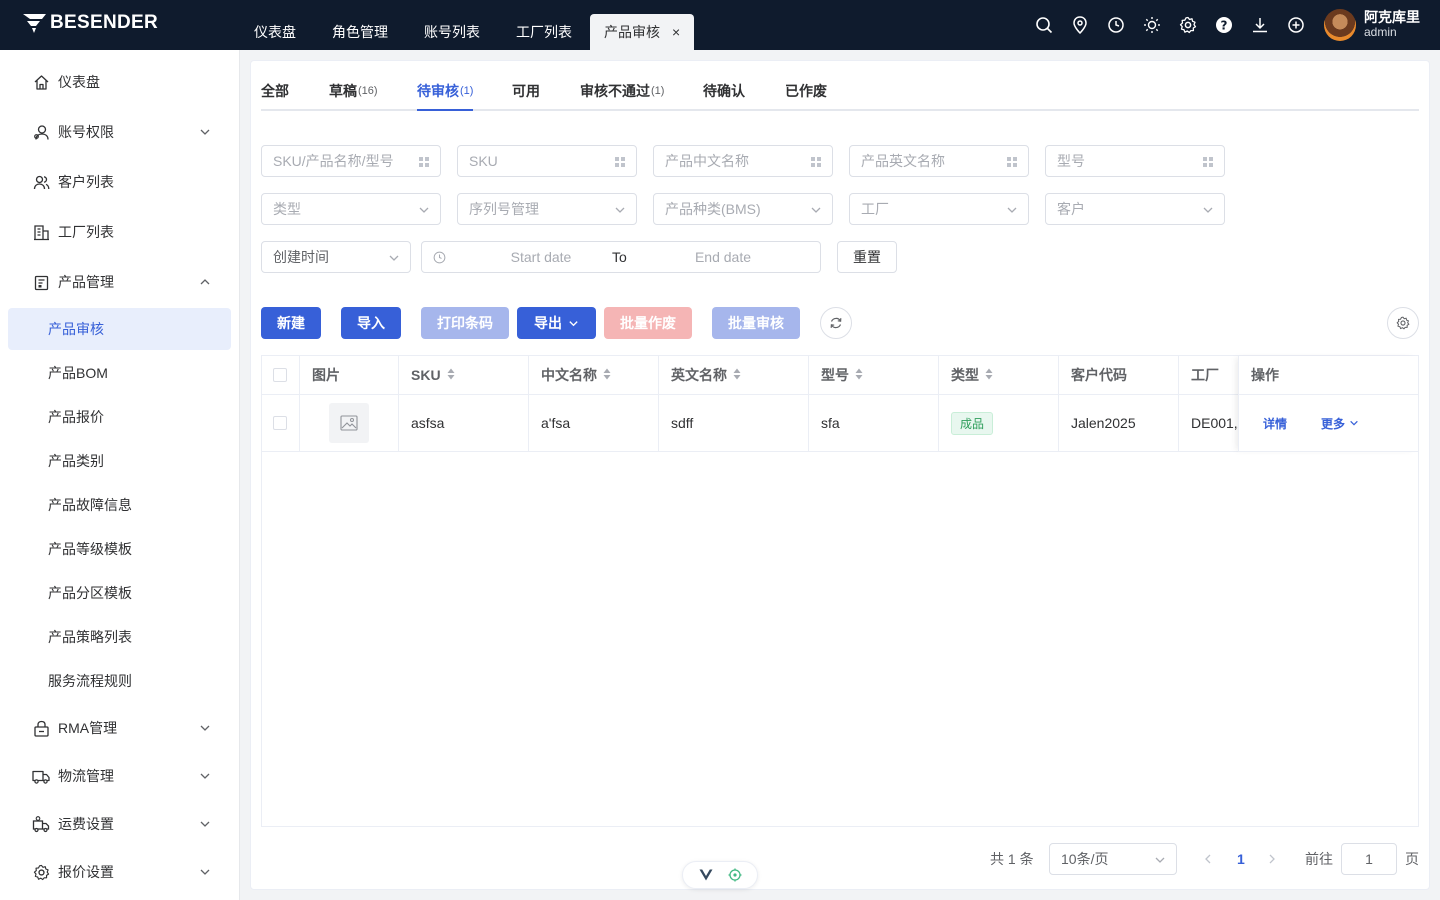  I want to click on sidebar-subitem-product-faults: 产品故障信息, so click(119, 505).